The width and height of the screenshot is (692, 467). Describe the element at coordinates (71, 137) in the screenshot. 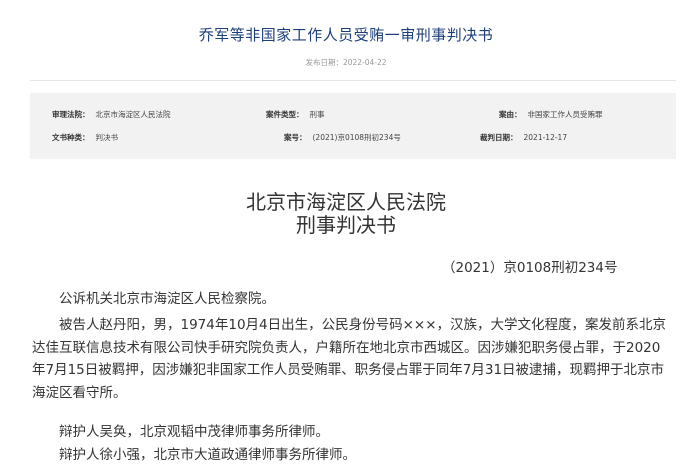

I see `doc-type-label: 文书种类：` at that location.